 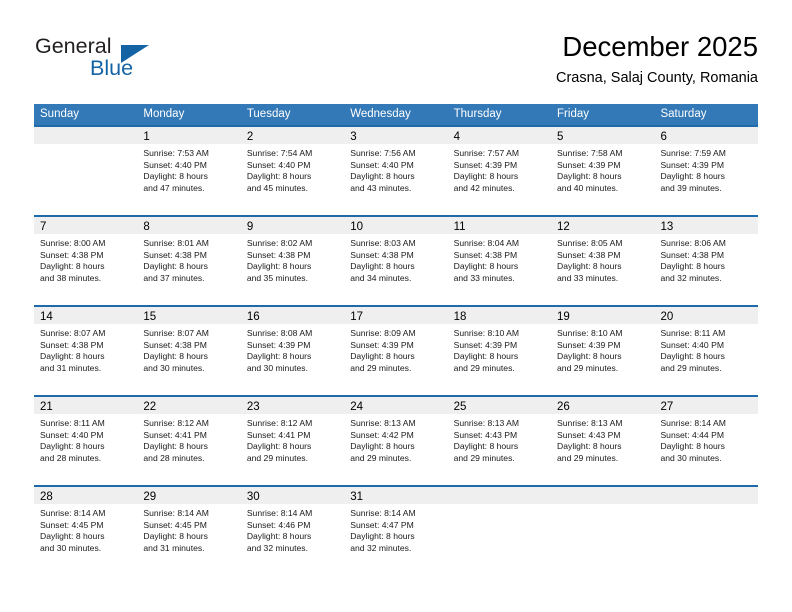 I want to click on day-number: 26, so click(x=563, y=407).